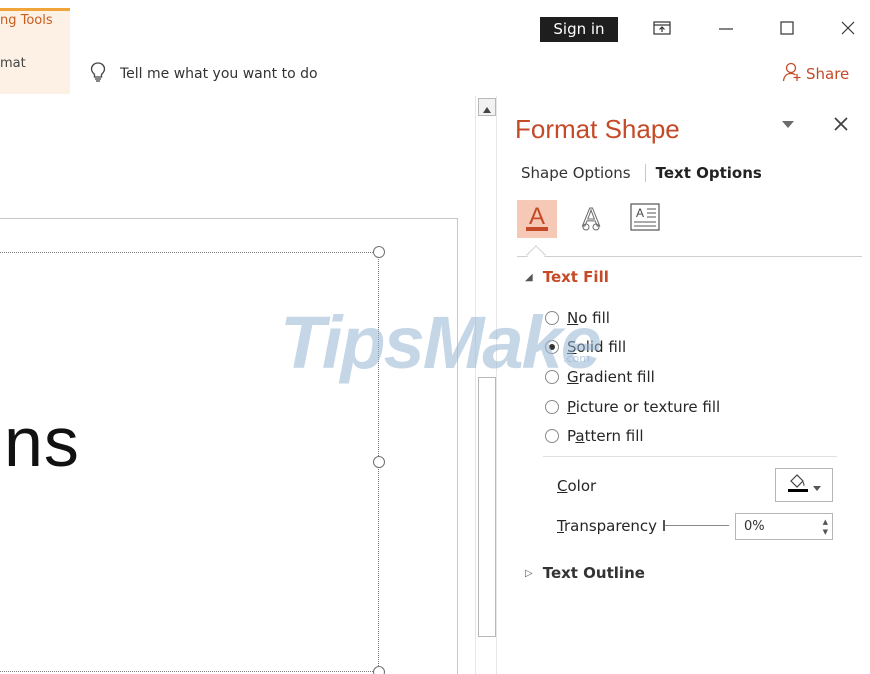  What do you see at coordinates (664, 525) in the screenshot?
I see `transparency-slider-thumb` at bounding box center [664, 525].